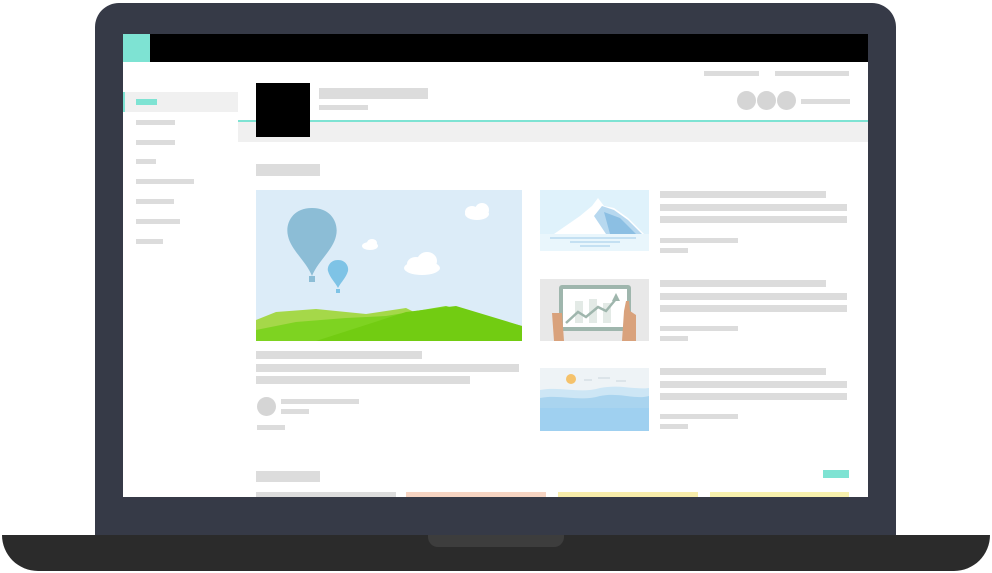 The width and height of the screenshot is (992, 573). What do you see at coordinates (266, 406) in the screenshot?
I see `author-avatar` at bounding box center [266, 406].